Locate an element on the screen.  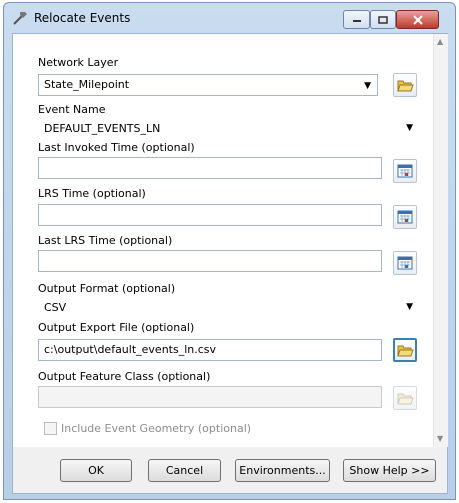
close-icon is located at coordinates (417, 19).